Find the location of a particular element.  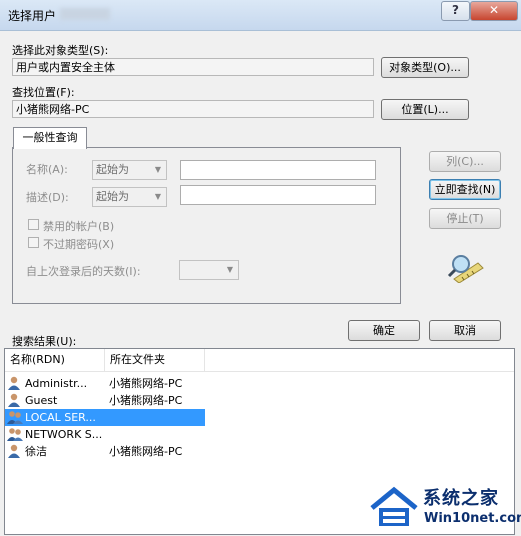

location-field: 小猪熊网络-PC is located at coordinates (193, 109).